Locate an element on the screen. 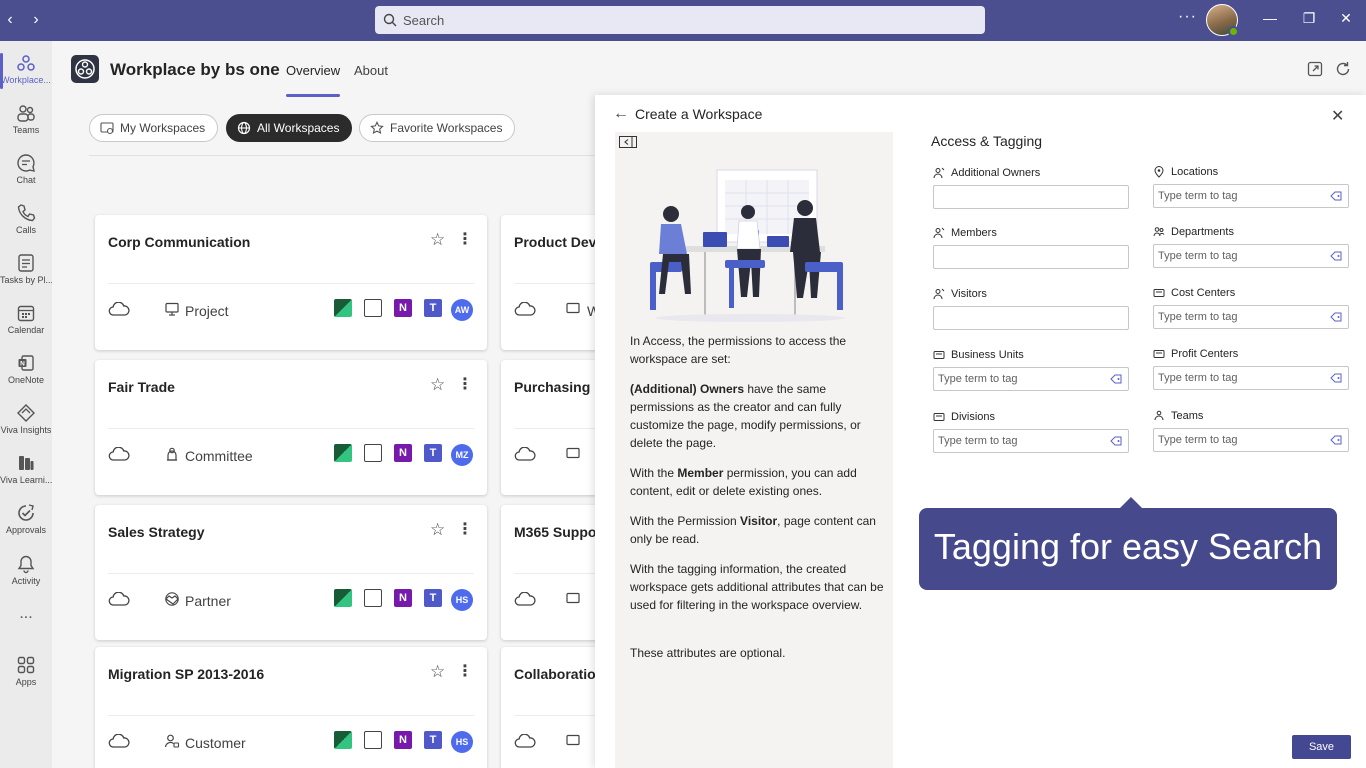 This screenshot has height=768, width=1366. back-arrow-icon: ← is located at coordinates (621, 114).